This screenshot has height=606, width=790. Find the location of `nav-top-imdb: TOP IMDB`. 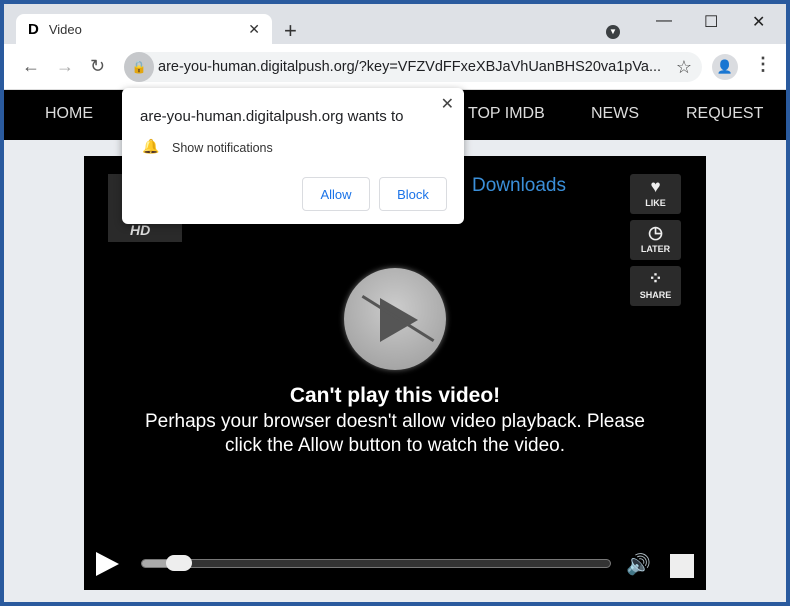

nav-top-imdb: TOP IMDB is located at coordinates (506, 114).